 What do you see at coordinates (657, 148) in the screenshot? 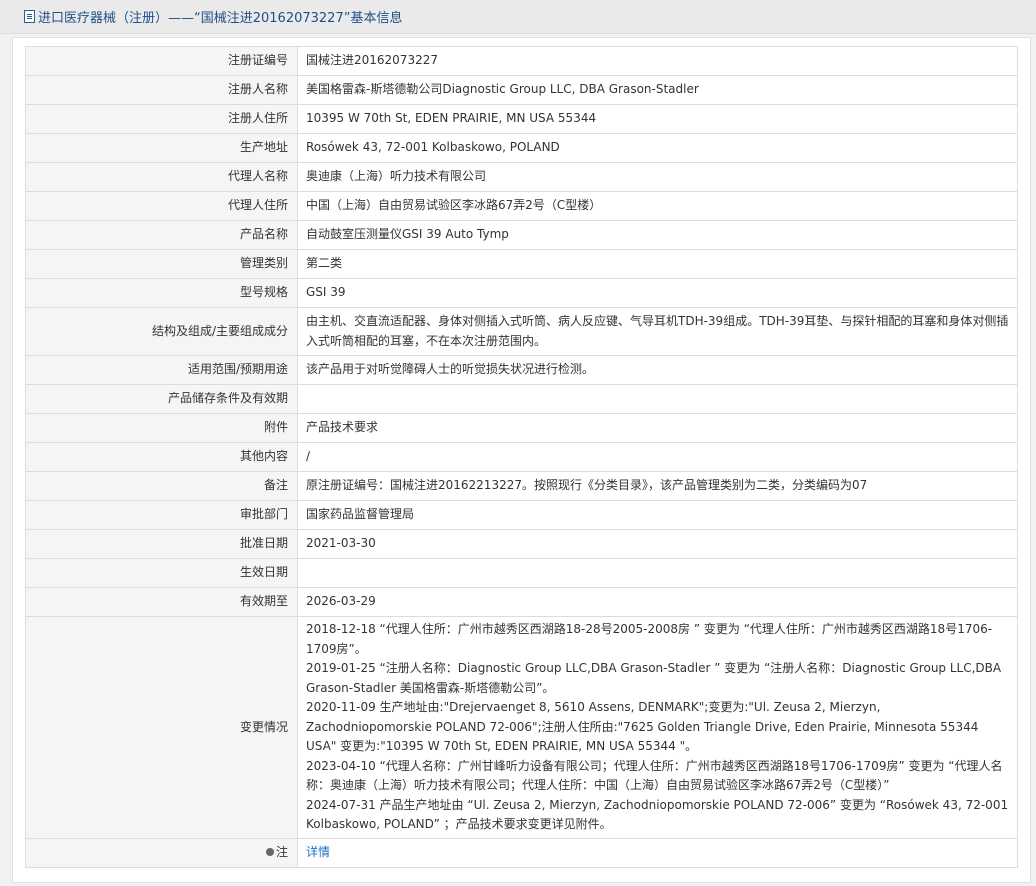
I see `field-value: Rosówek 43, 72-001 Kolbaskowo, POLAND` at bounding box center [657, 148].